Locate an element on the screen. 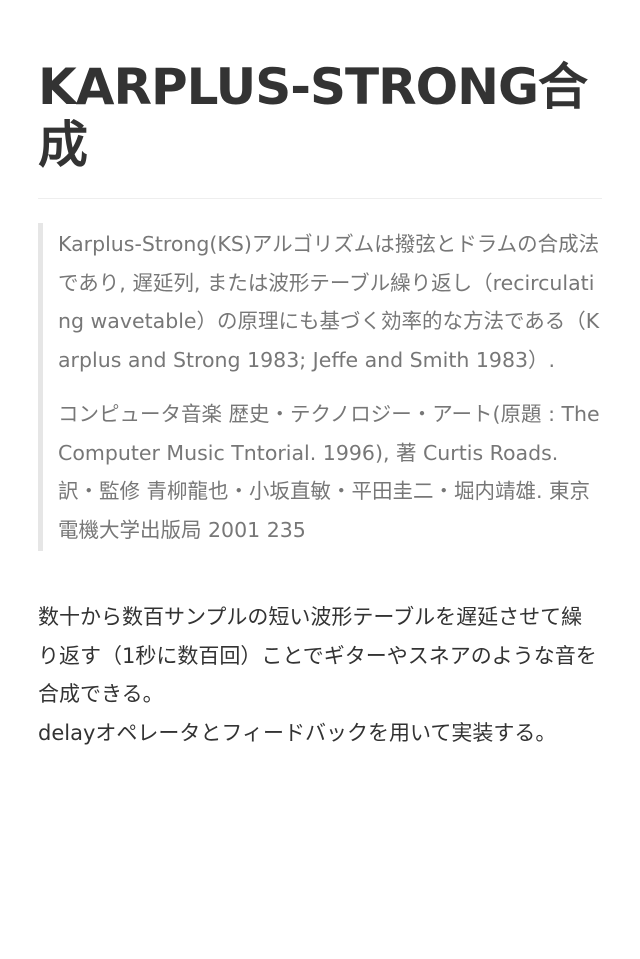 Image resolution: width=640 pixels, height=959 pixels. title-divider is located at coordinates (320, 198).